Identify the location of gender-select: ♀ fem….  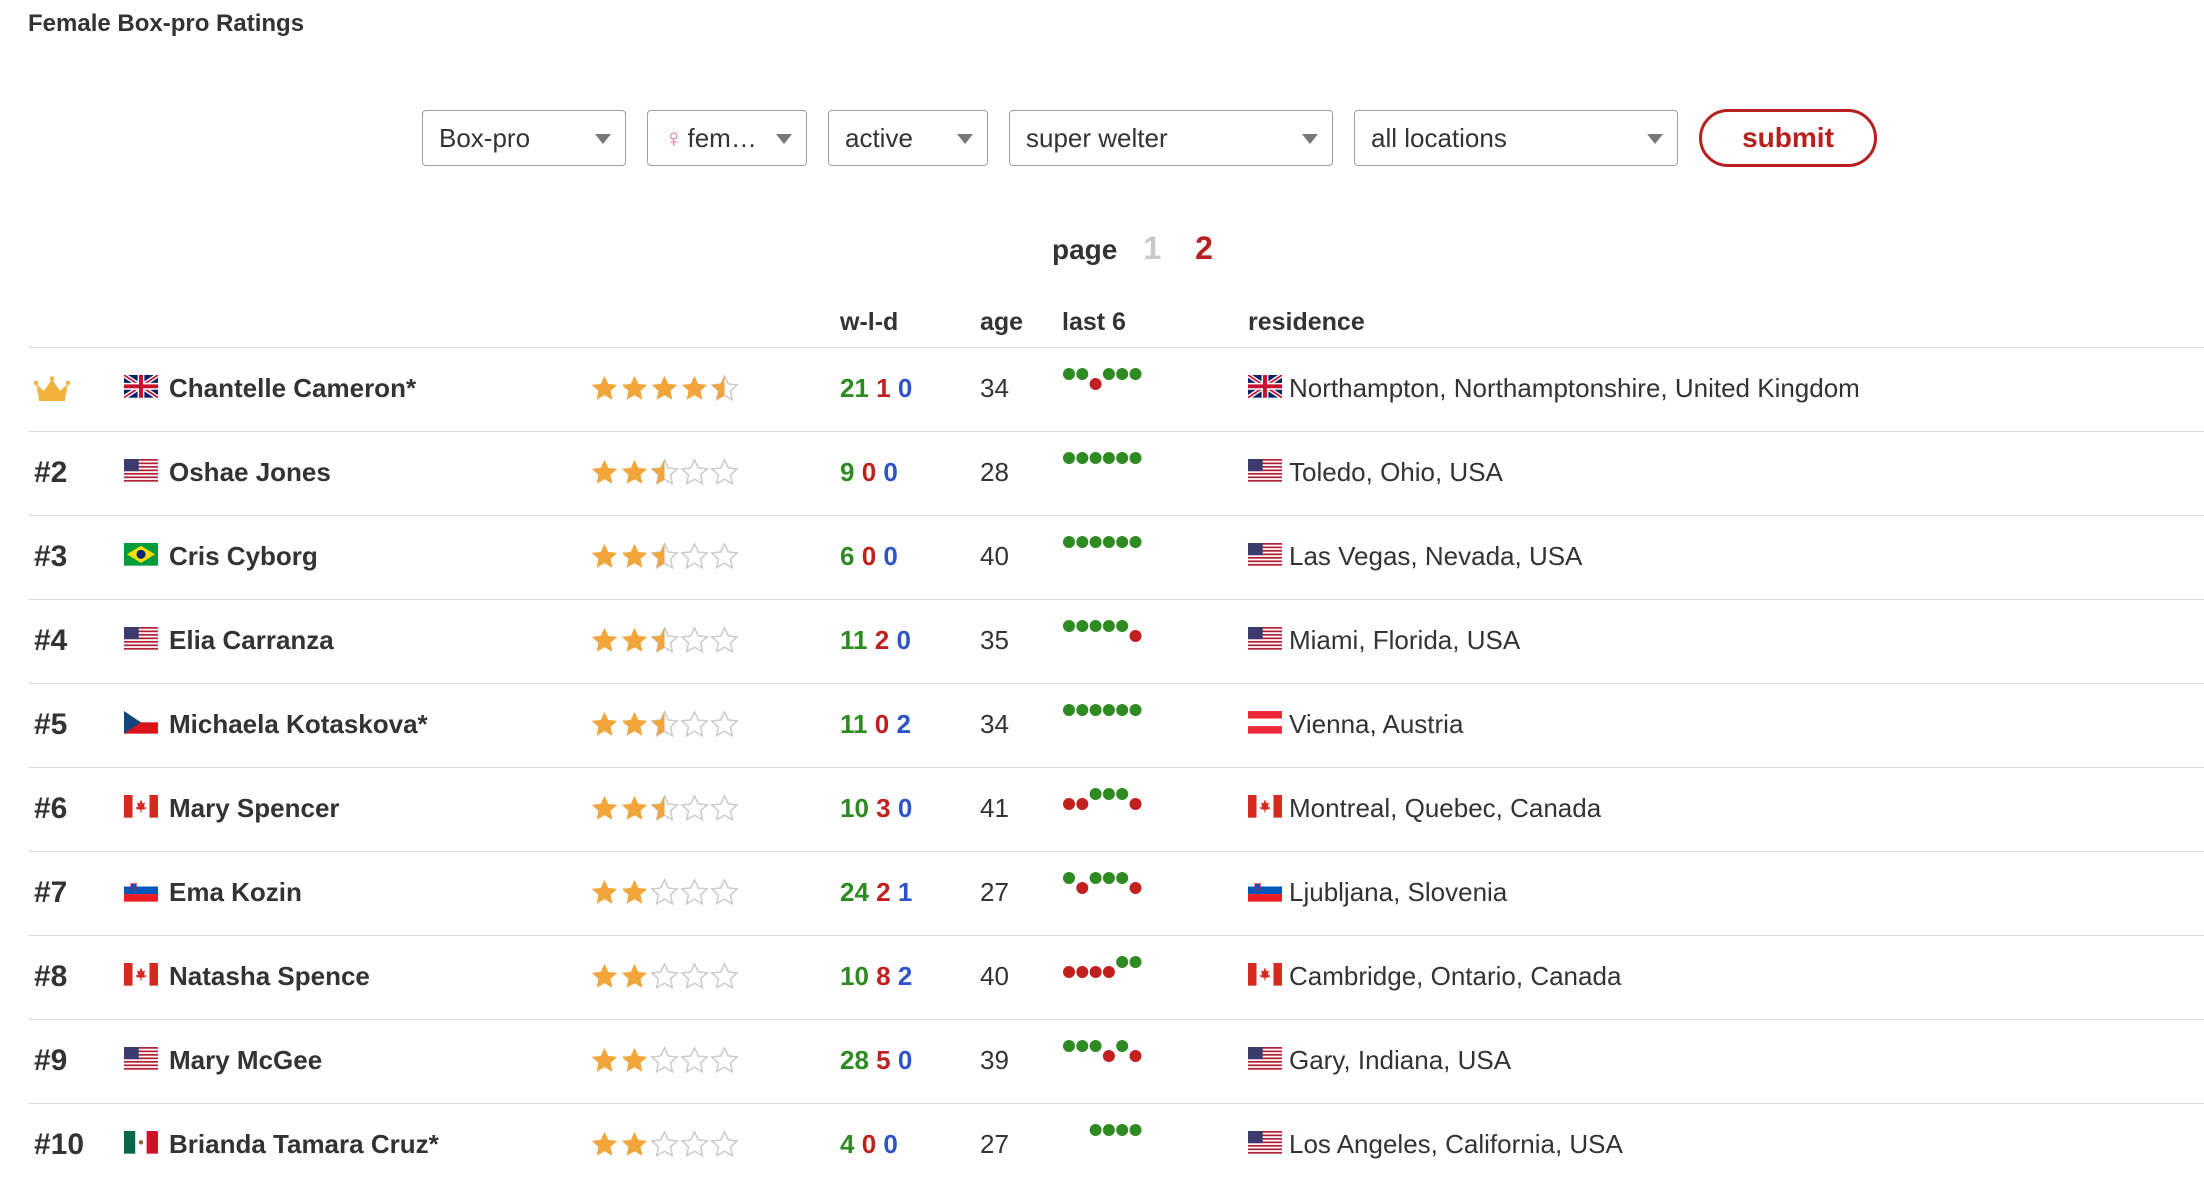
(727, 138).